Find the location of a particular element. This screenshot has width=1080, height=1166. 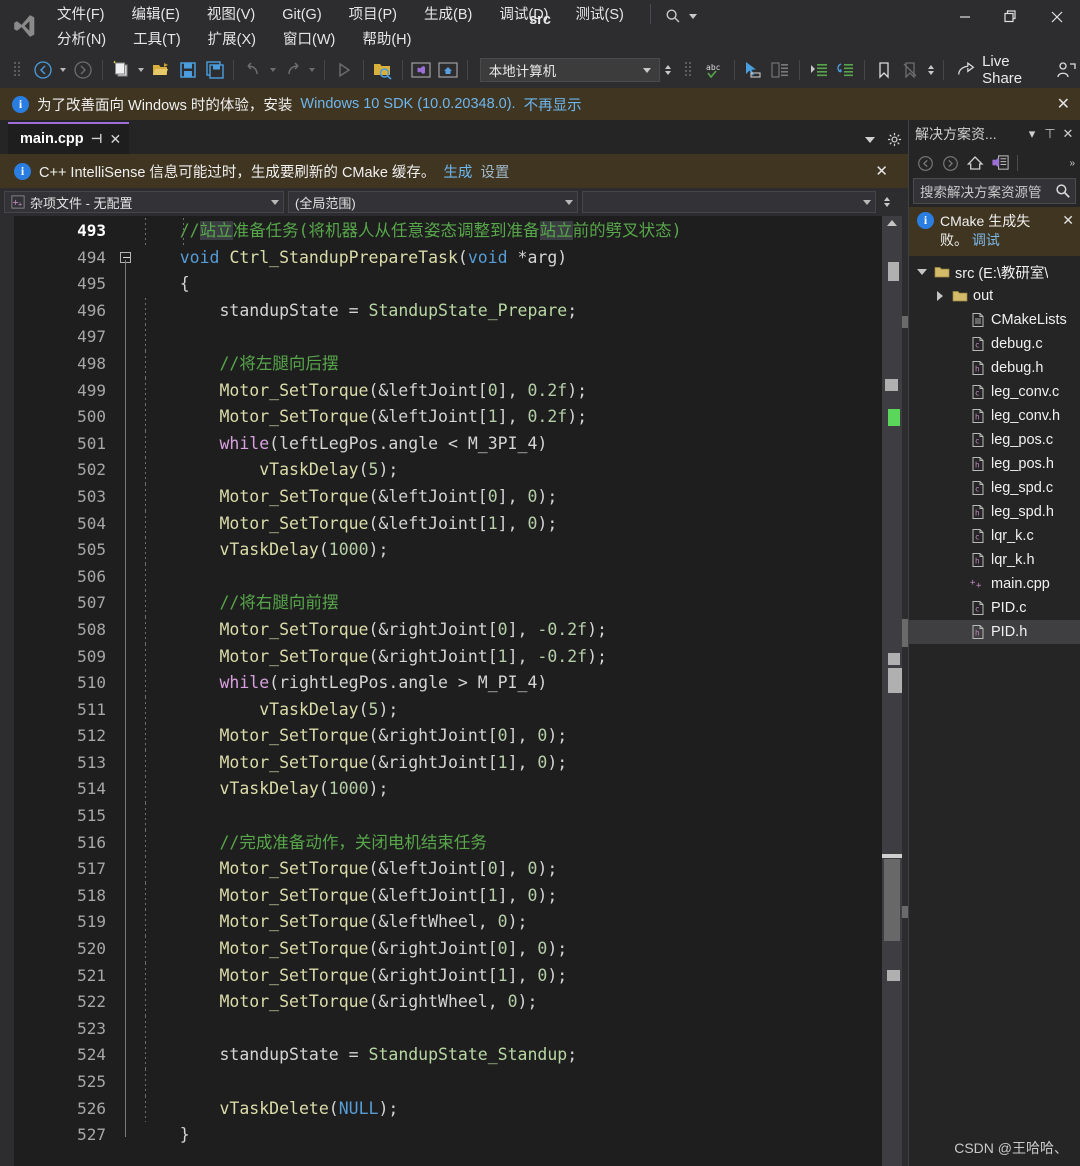

live-share-account-button is located at coordinates (1067, 70).